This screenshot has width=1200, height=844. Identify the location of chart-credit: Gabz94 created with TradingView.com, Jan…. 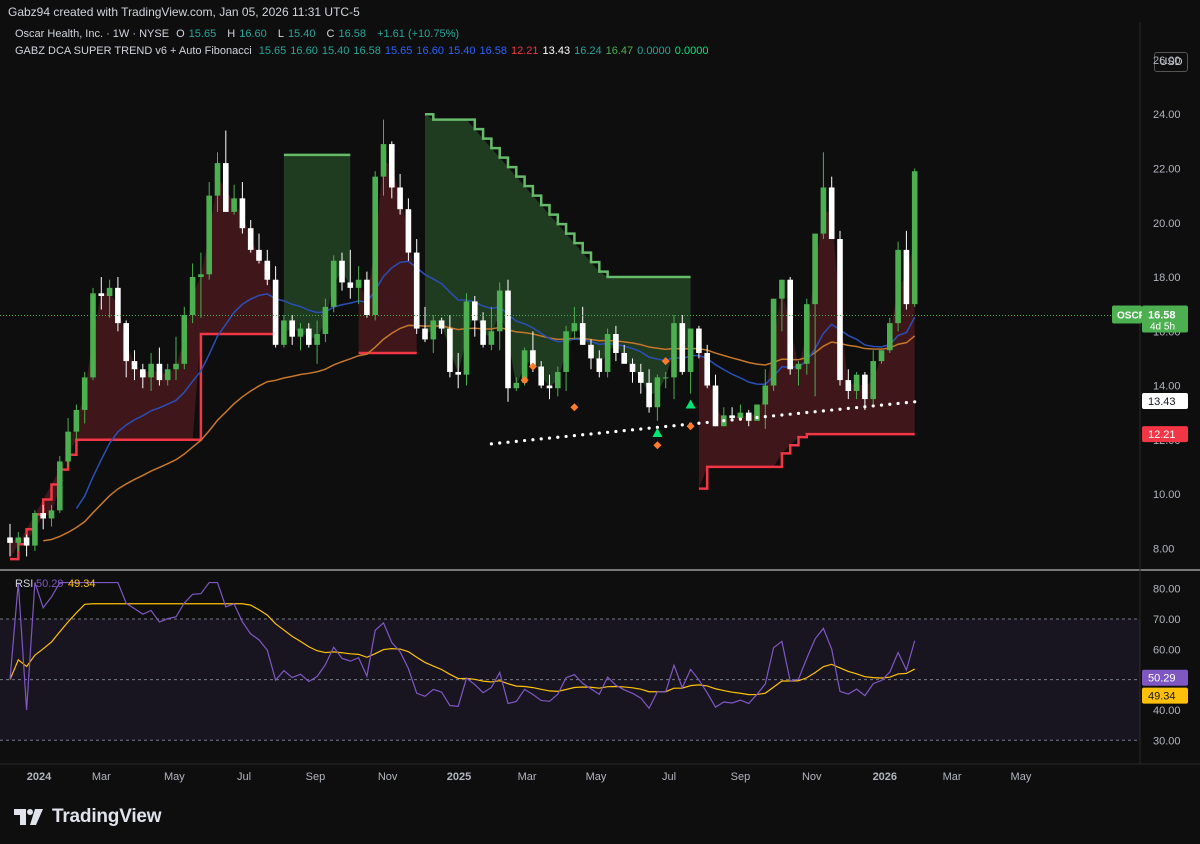
(184, 12).